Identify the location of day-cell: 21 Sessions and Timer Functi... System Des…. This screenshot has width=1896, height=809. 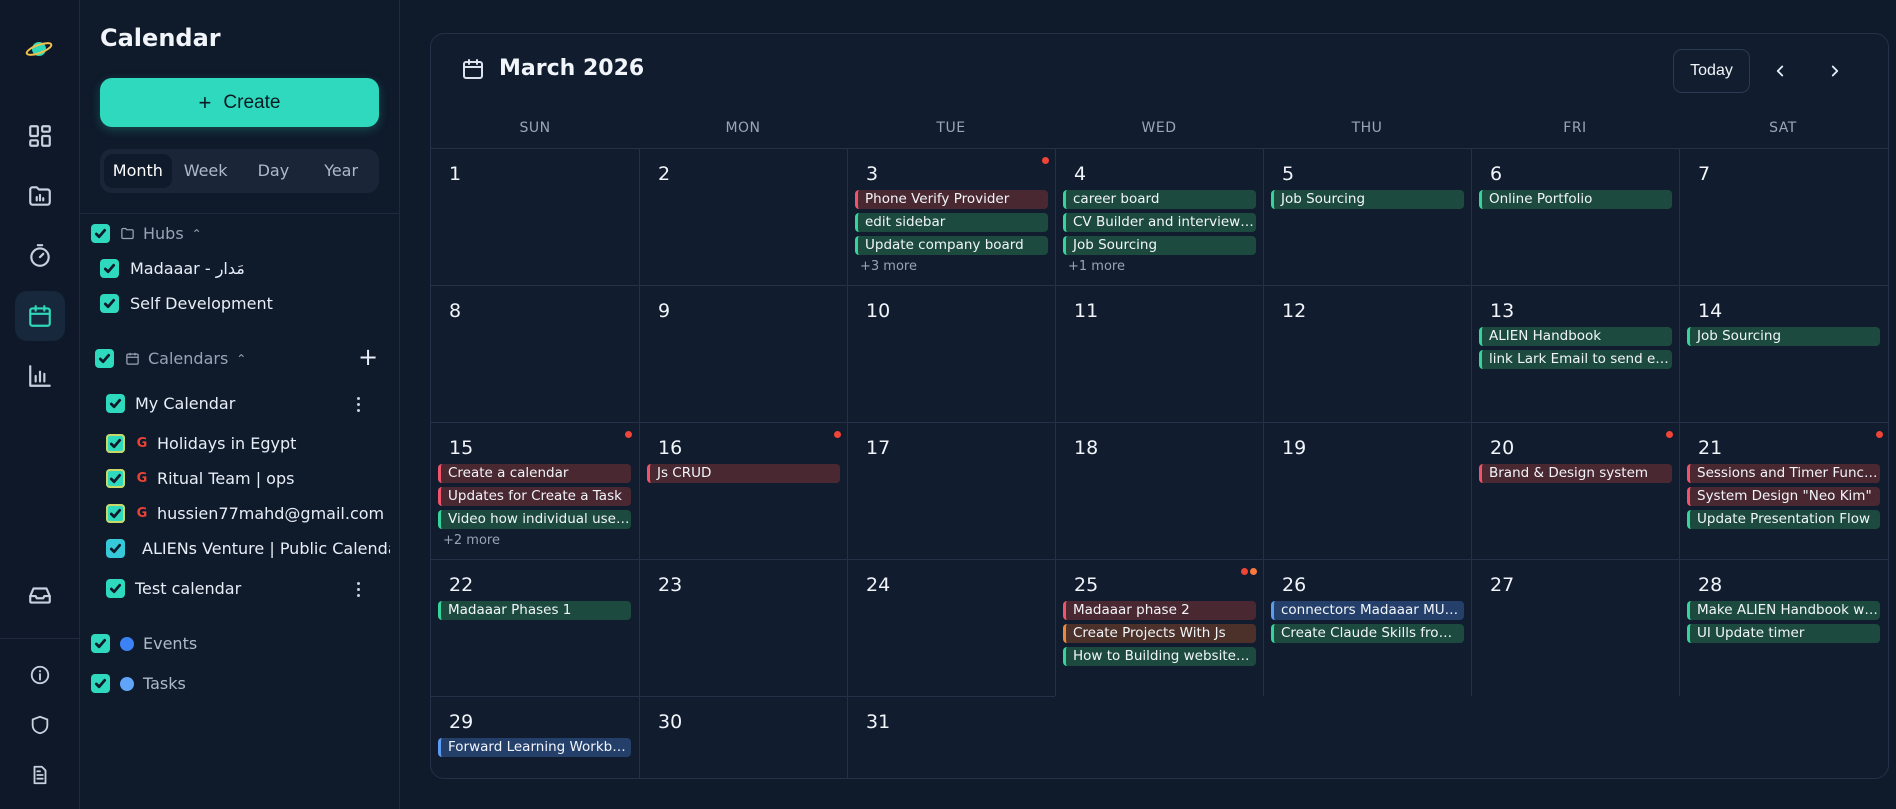
(1783, 490).